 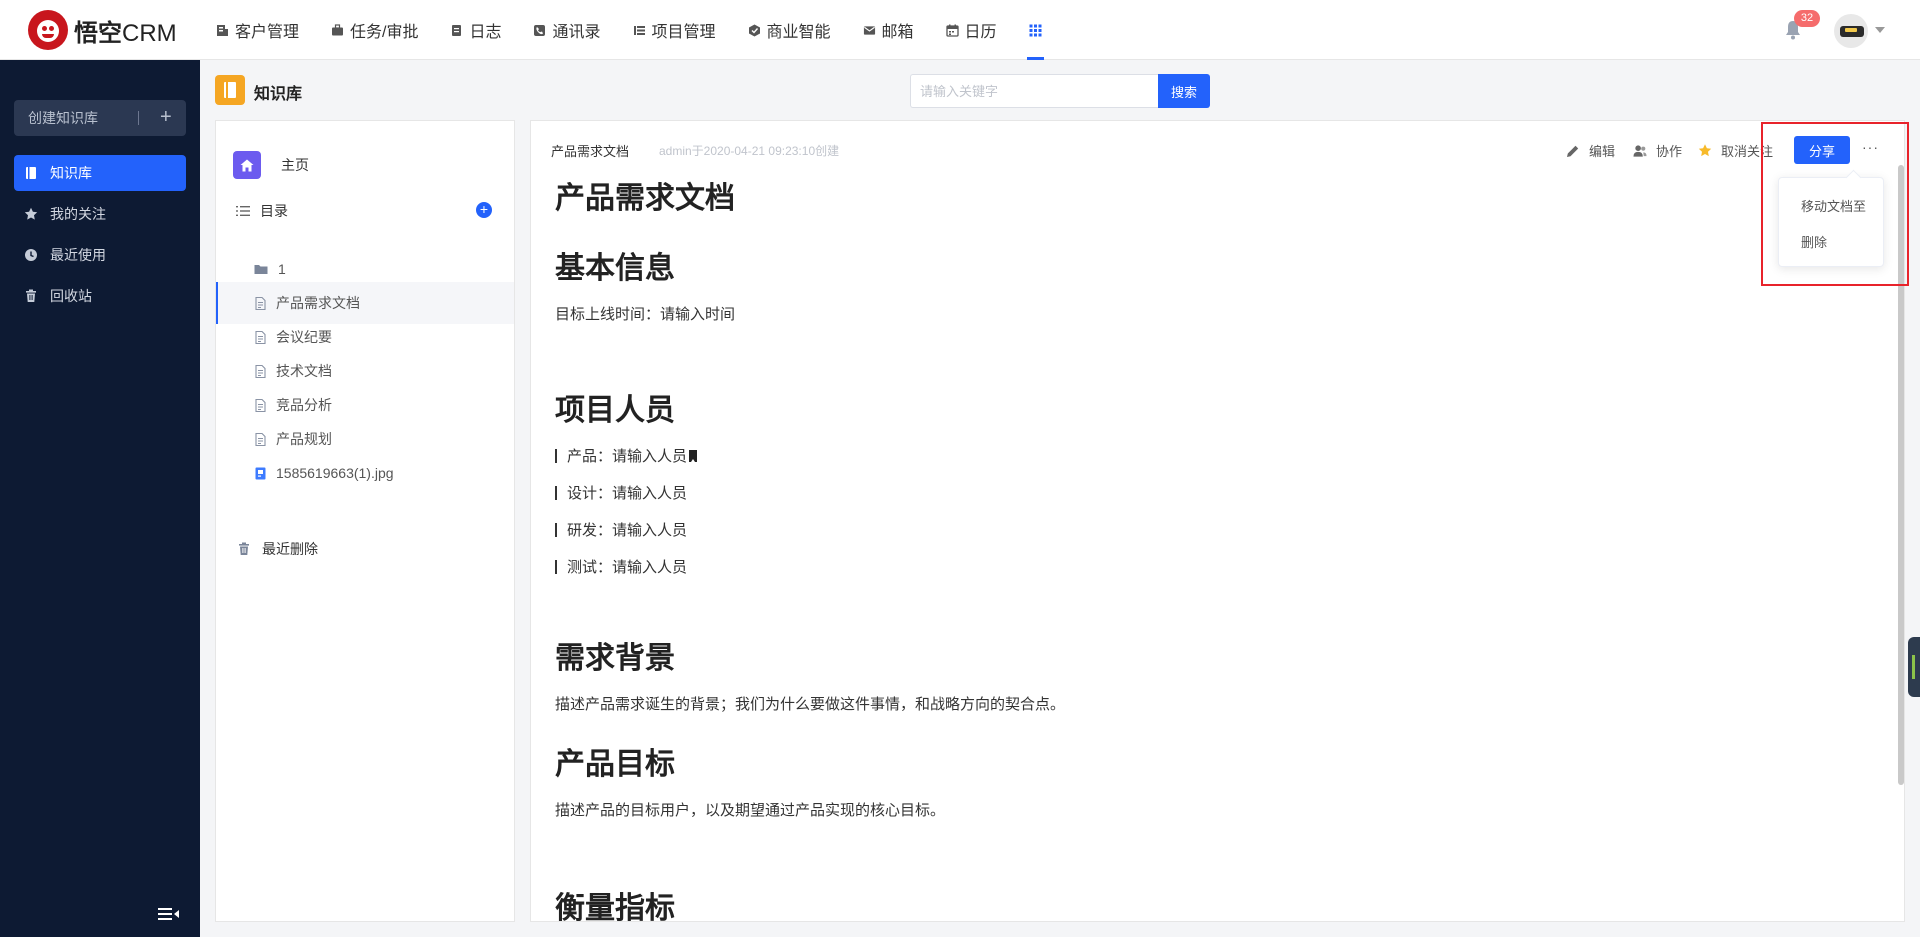 I want to click on nav-mail: 邮箱, so click(x=888, y=30).